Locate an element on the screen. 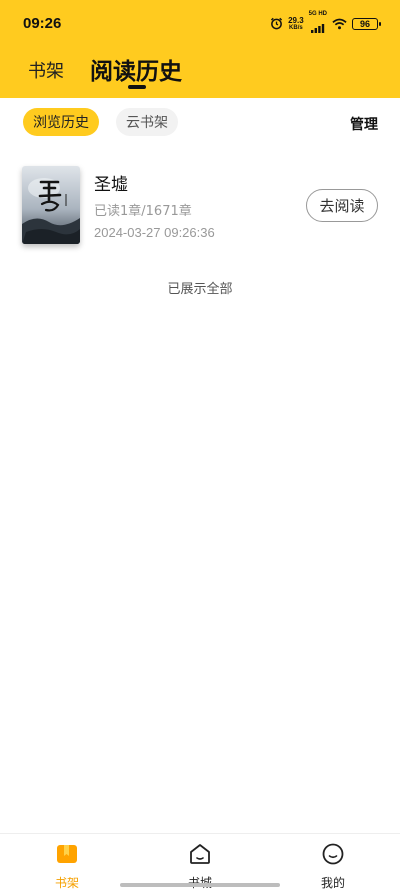  status-time: 09:26 is located at coordinates (42, 23).